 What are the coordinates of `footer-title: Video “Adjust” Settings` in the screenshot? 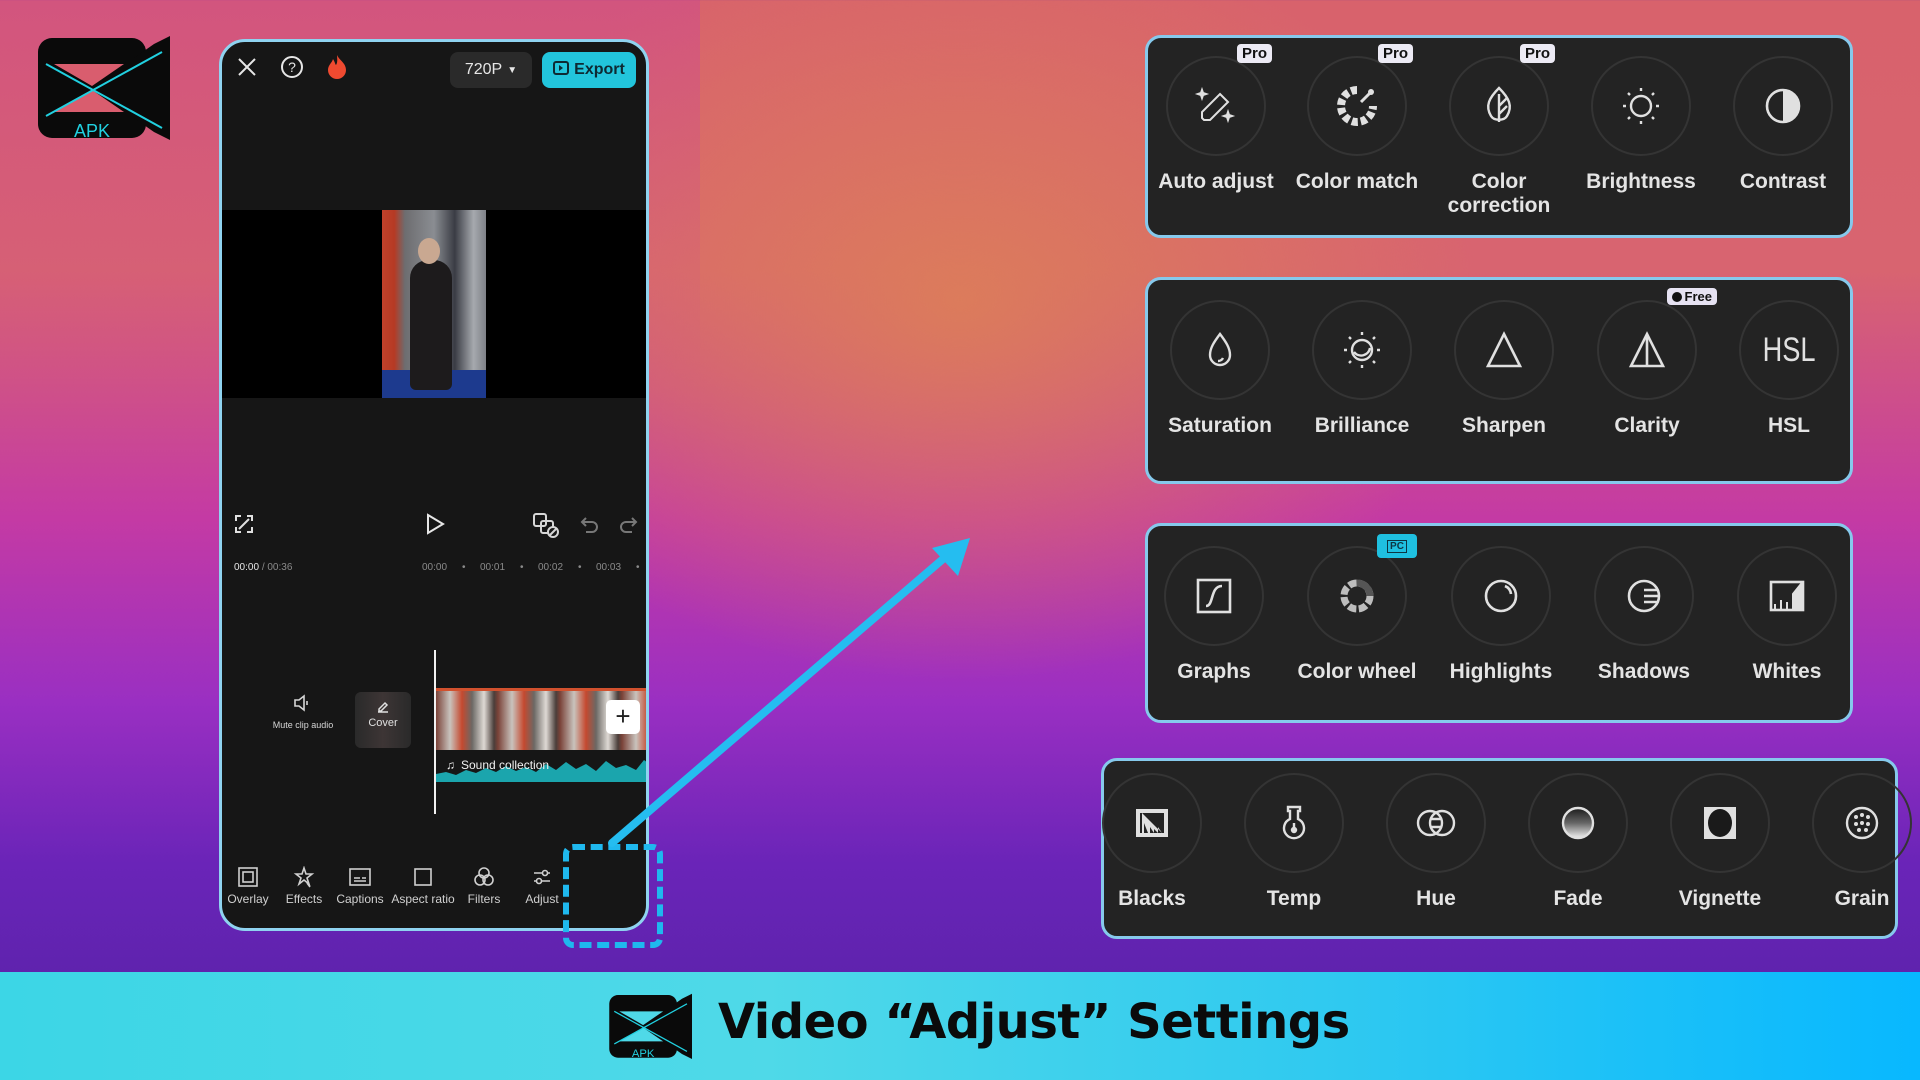 It's located at (1034, 1022).